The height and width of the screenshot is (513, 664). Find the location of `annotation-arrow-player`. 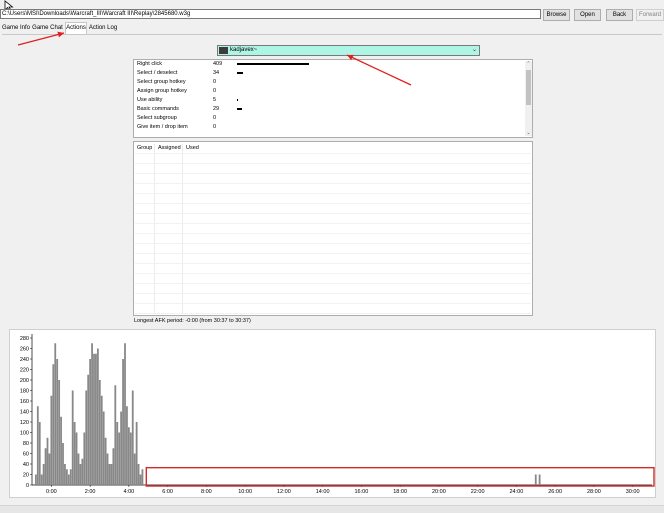

annotation-arrow-player is located at coordinates (379, 70).